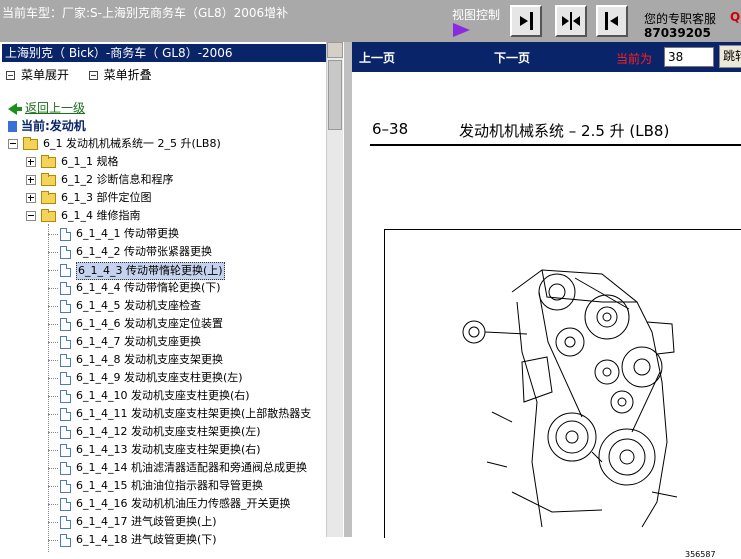  I want to click on collapse-left-icon, so click(611, 21).